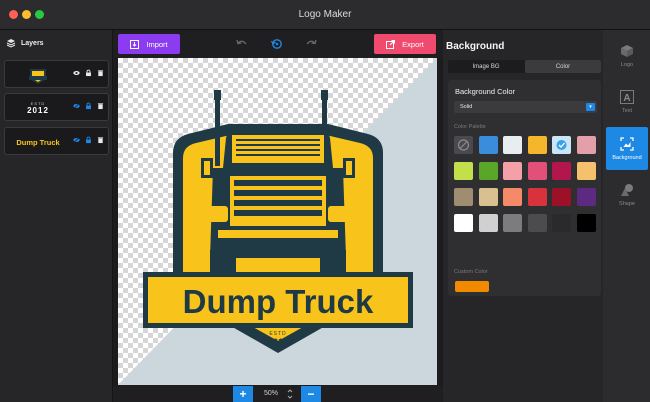 Image resolution: width=650 pixels, height=402 pixels. Describe the element at coordinates (242, 44) in the screenshot. I see `undo-icon` at that location.